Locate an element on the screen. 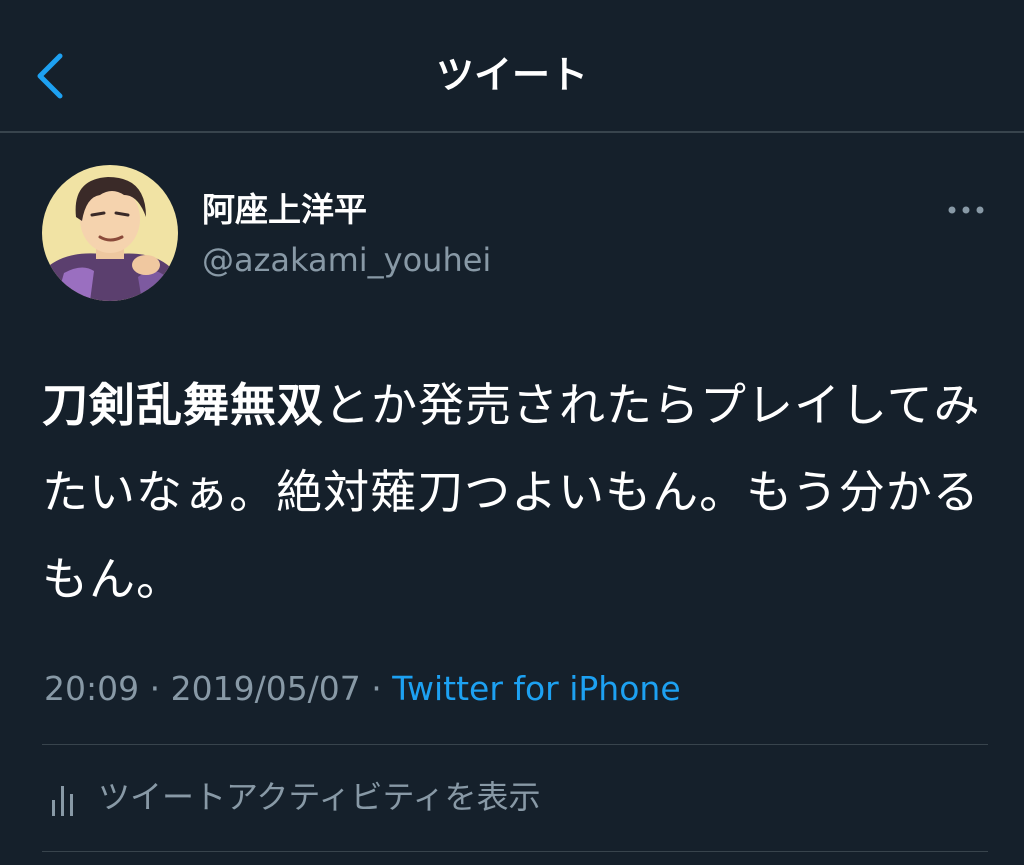 The width and height of the screenshot is (1024, 865). tweet-time: 20:09 is located at coordinates (92, 688).